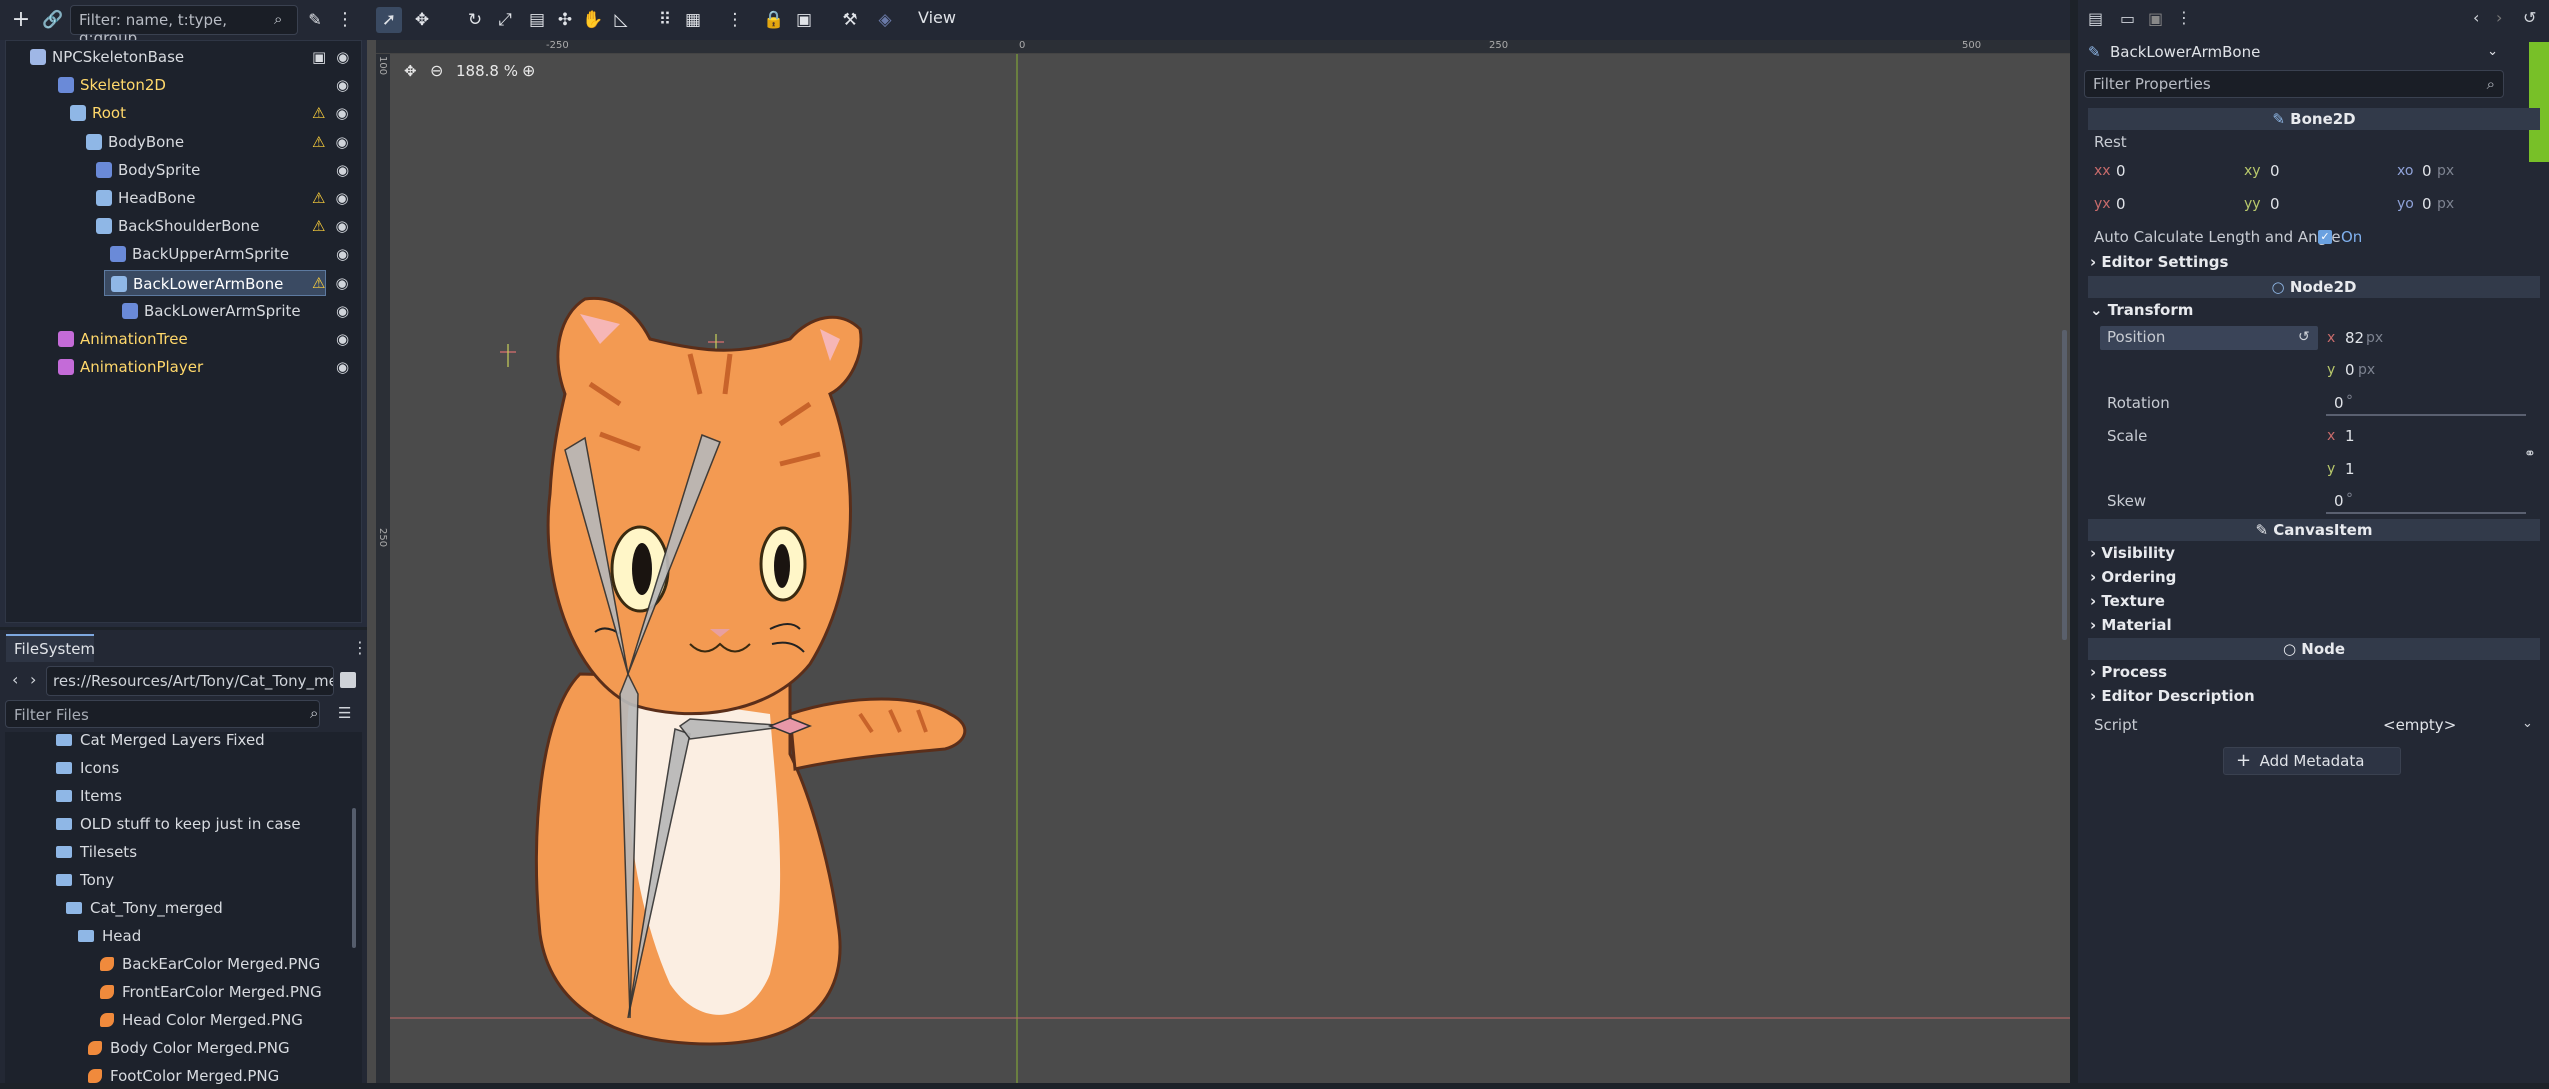  I want to click on zoom-level: 188.8 %, so click(487, 71).